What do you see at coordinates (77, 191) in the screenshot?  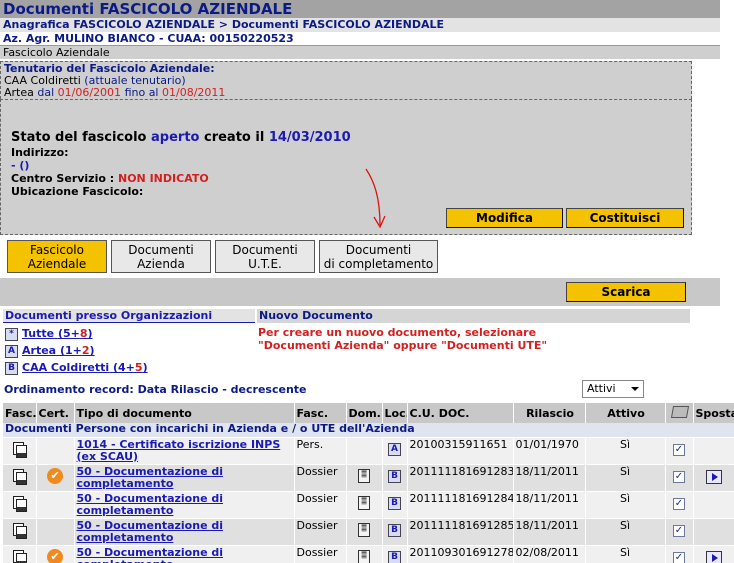 I see `ubicazione-label: Ubicazione Fascicolo:` at bounding box center [77, 191].